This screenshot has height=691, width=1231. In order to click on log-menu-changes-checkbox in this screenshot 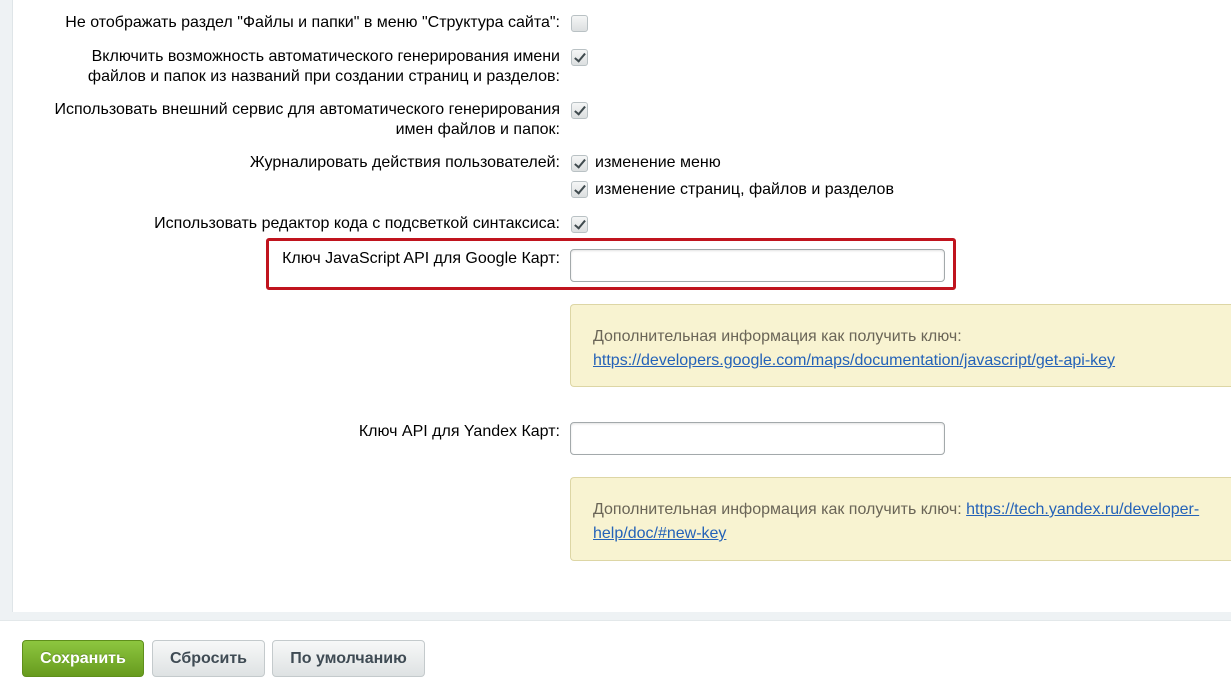, I will do `click(579, 163)`.